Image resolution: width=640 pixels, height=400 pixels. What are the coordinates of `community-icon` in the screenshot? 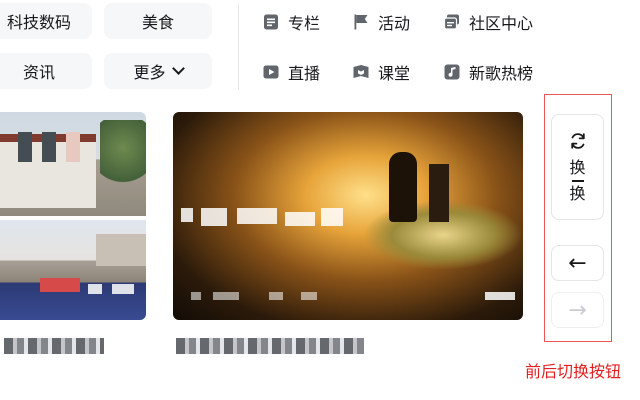 It's located at (451, 22).